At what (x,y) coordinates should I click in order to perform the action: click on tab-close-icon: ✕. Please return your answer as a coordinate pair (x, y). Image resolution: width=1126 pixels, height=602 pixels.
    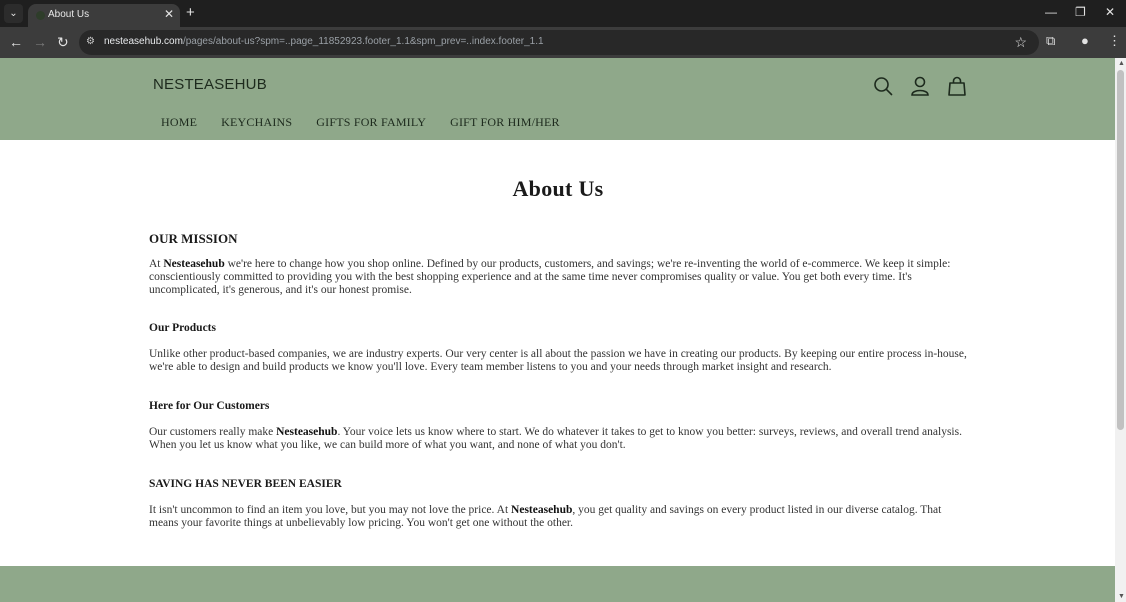
    Looking at the image, I should click on (169, 14).